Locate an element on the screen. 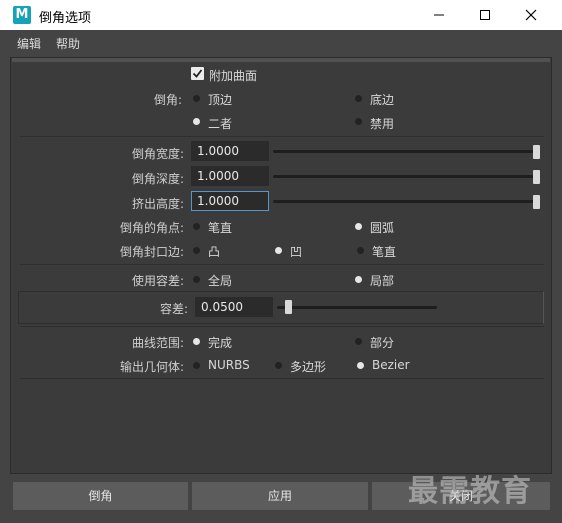 The height and width of the screenshot is (523, 562). tolerance-global-label: 全局 is located at coordinates (220, 281).